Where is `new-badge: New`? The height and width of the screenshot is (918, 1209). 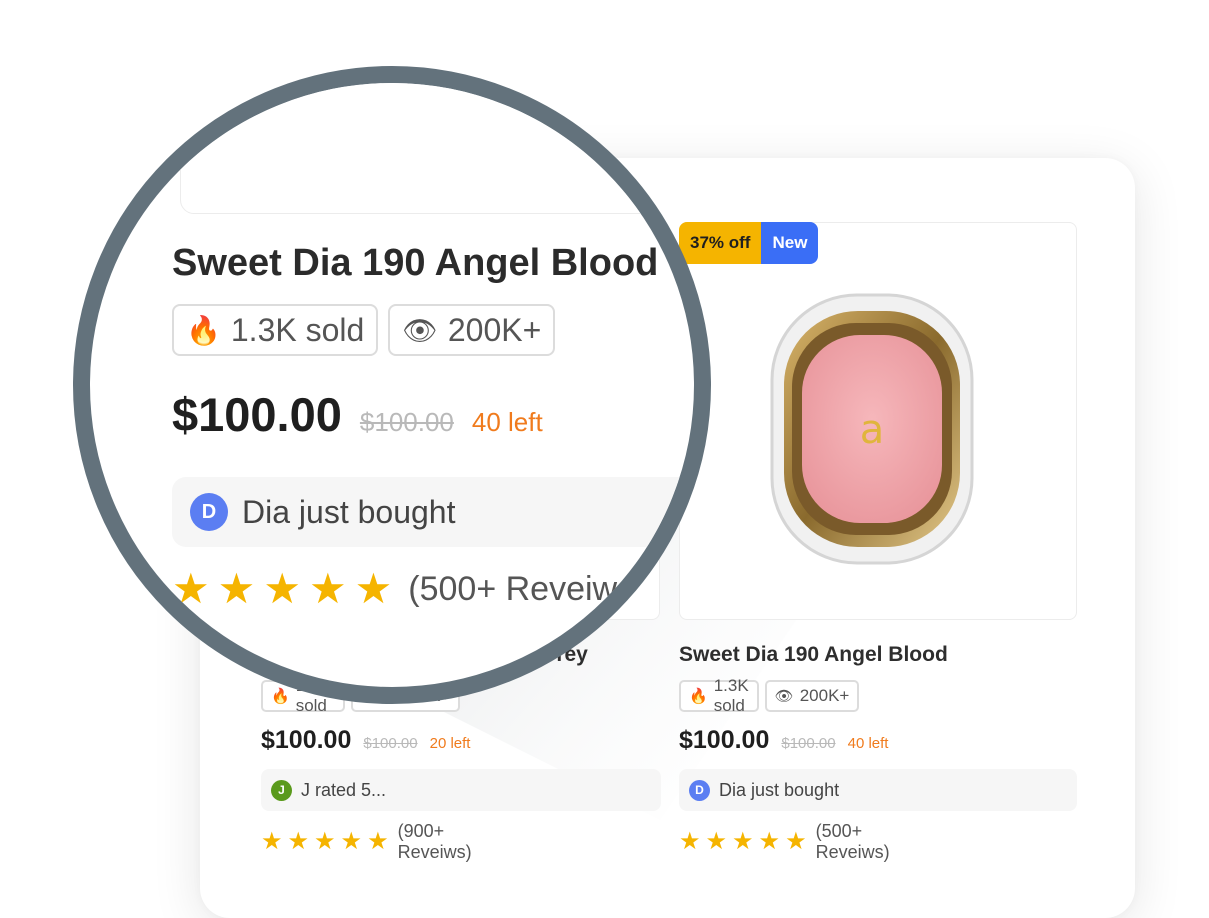
new-badge: New is located at coordinates (790, 243).